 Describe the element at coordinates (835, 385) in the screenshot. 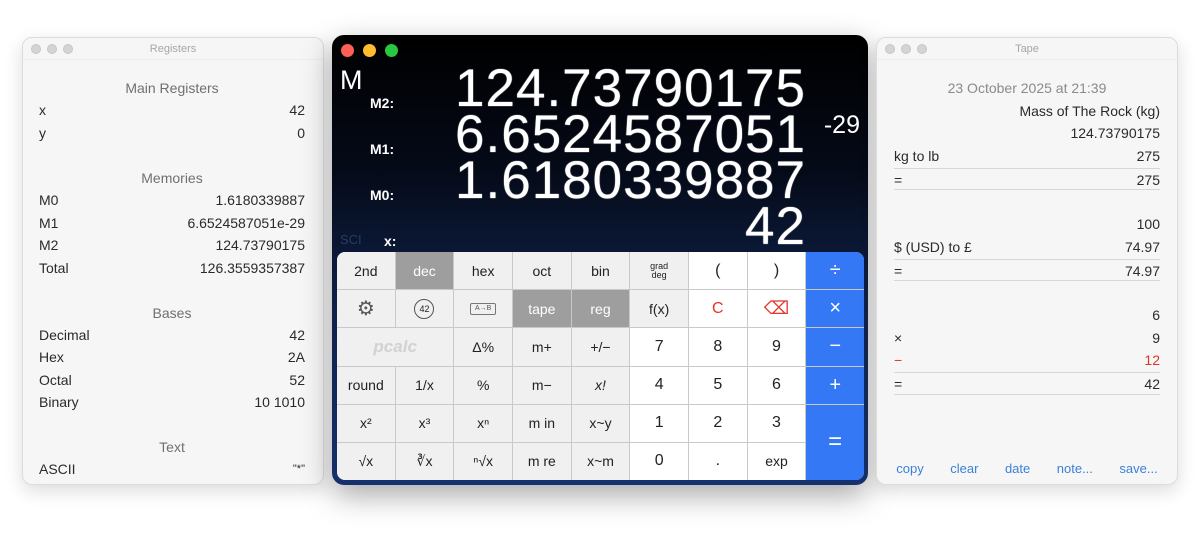

I see `add-key: +` at that location.